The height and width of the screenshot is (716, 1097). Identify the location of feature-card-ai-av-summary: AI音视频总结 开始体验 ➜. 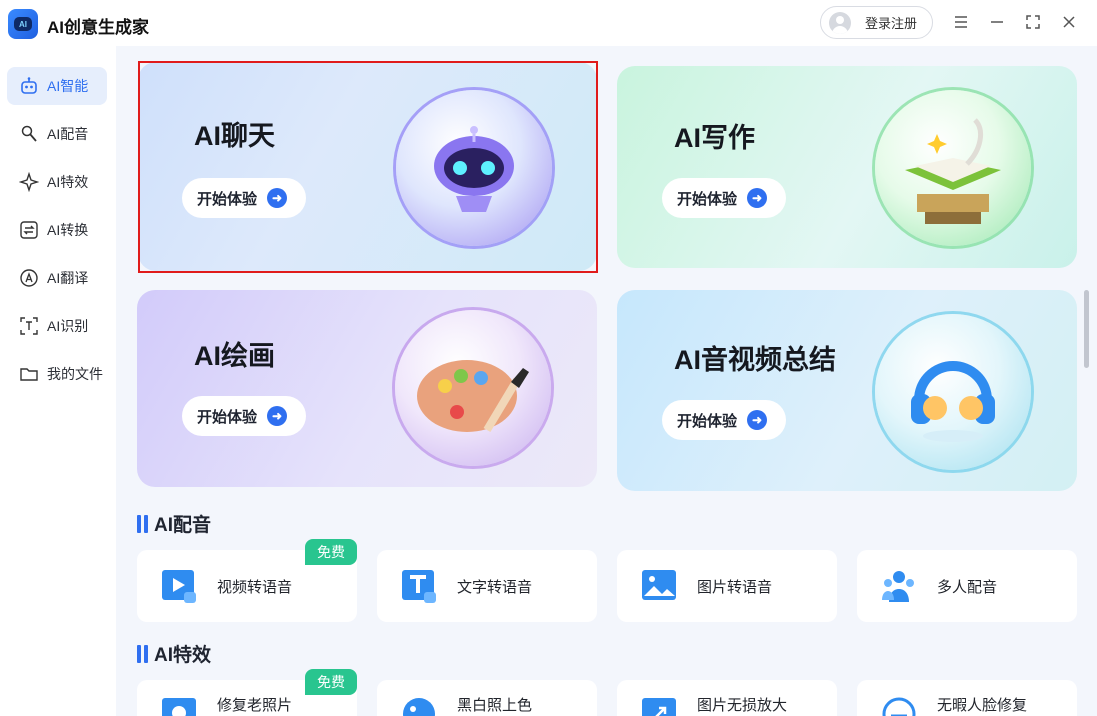
(847, 390).